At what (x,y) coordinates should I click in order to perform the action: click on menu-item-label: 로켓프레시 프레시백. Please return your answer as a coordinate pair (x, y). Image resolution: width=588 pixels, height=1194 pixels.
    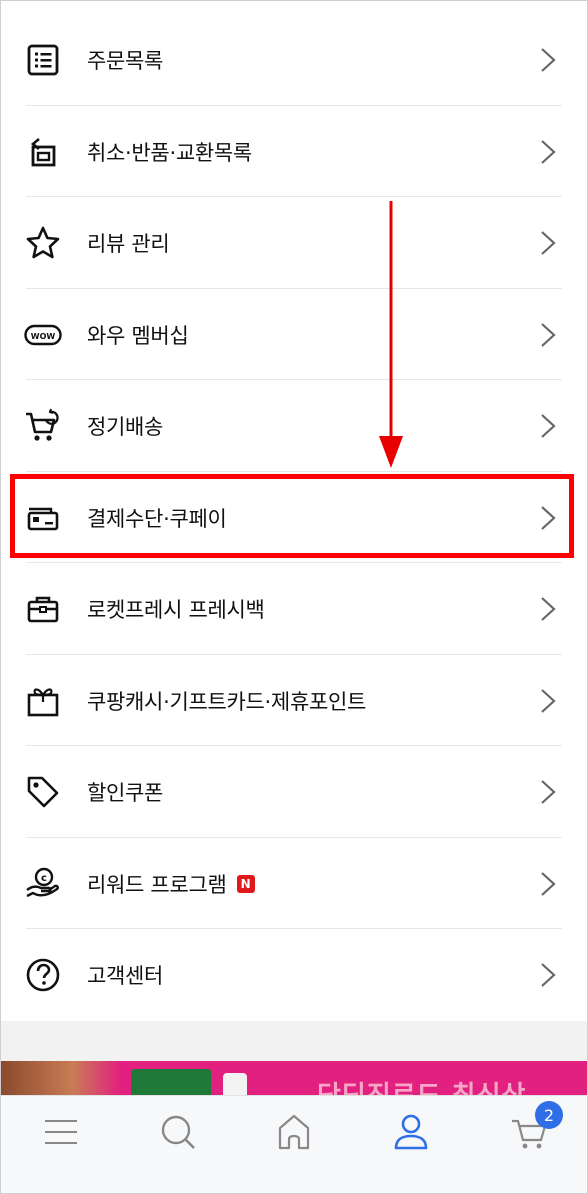
    Looking at the image, I should click on (176, 610).